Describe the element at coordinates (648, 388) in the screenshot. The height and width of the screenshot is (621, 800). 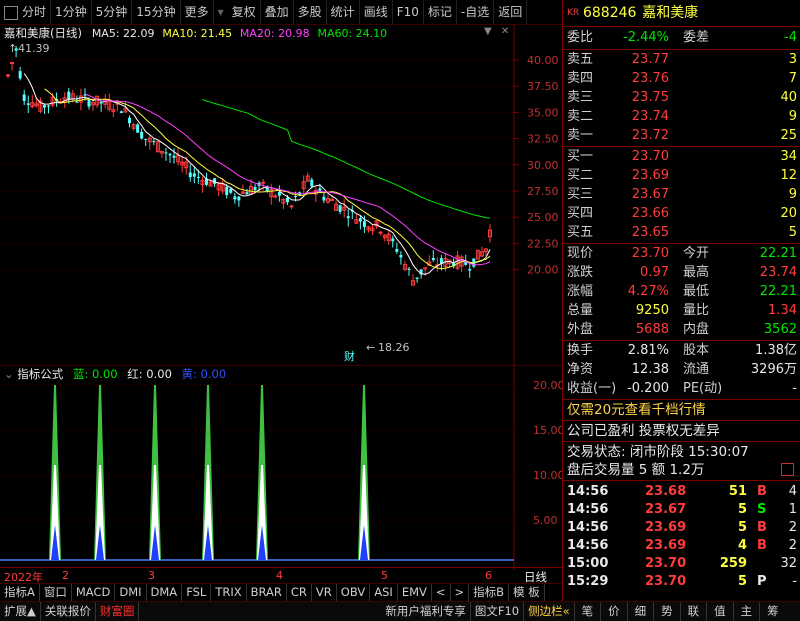
I see `eps-value: -0.200` at that location.